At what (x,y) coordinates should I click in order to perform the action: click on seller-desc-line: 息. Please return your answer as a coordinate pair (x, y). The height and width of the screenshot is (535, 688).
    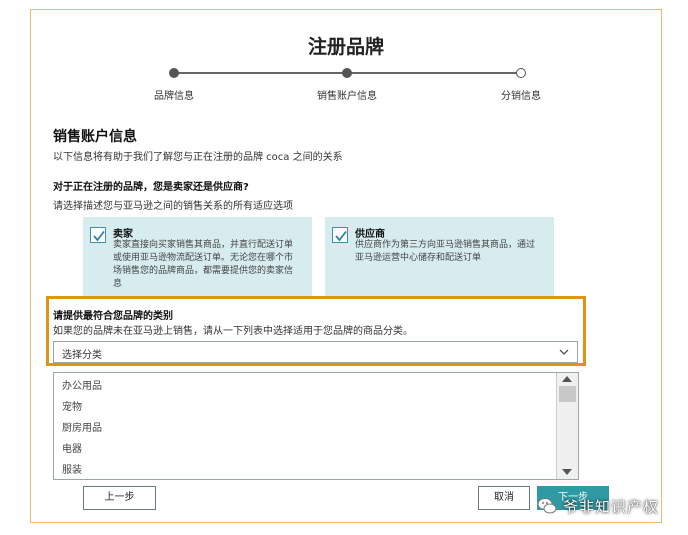
    Looking at the image, I should click on (118, 284).